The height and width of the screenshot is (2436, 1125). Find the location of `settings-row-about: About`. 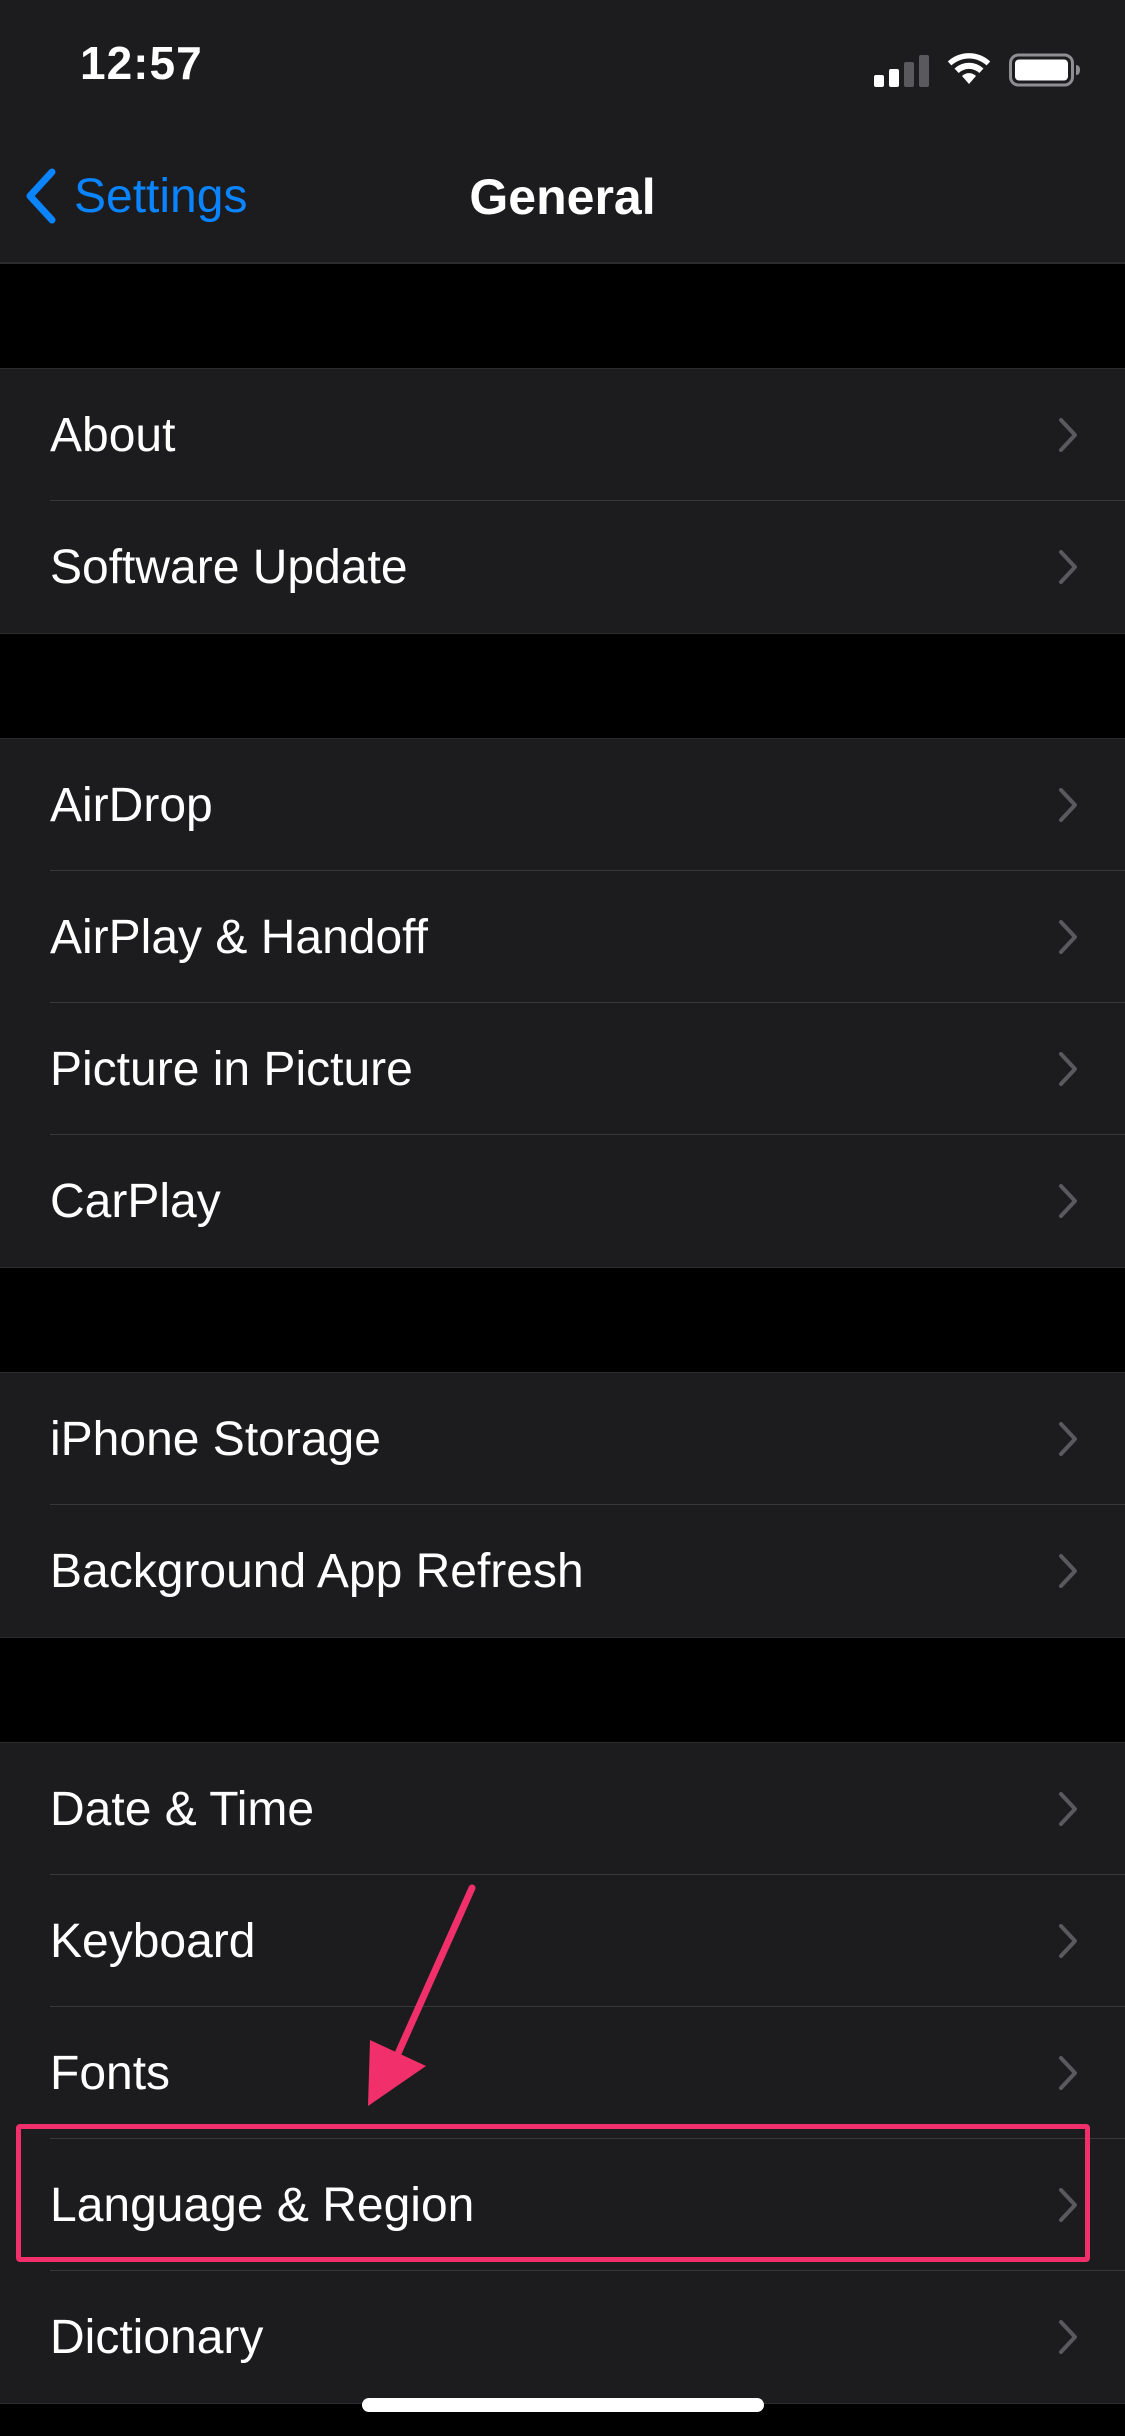

settings-row-about: About is located at coordinates (562, 435).